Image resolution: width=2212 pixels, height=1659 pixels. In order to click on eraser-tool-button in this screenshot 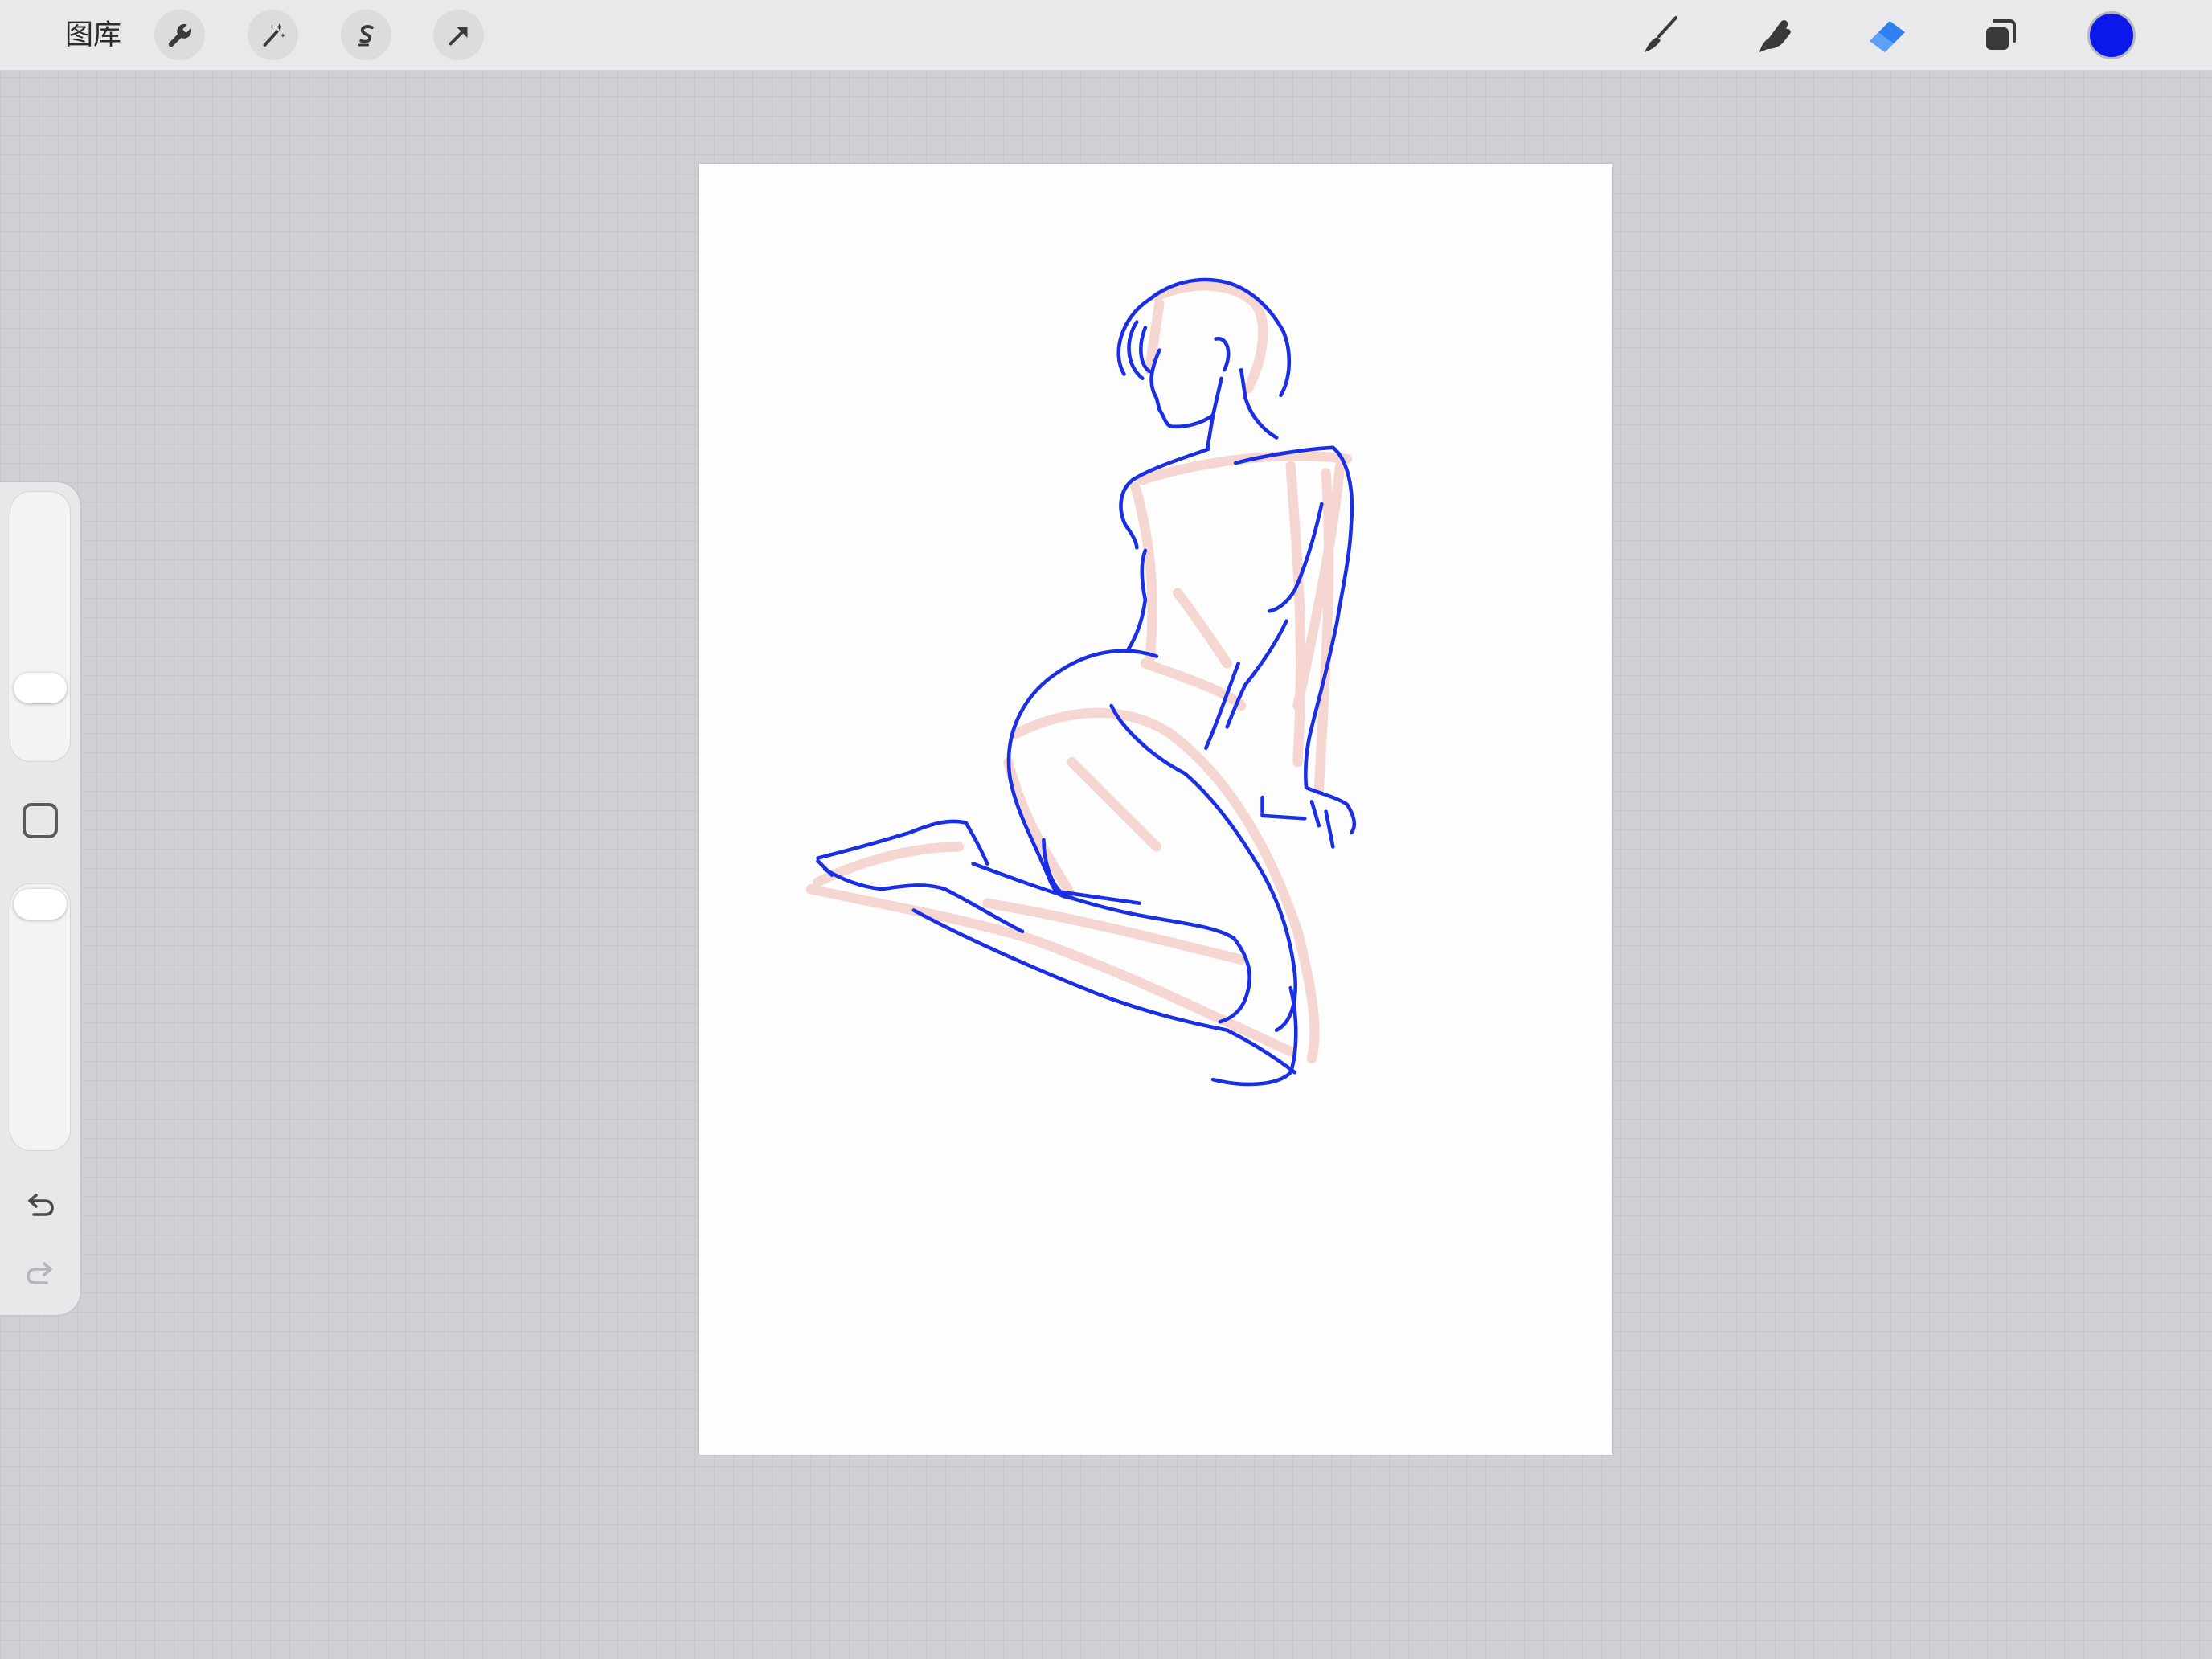, I will do `click(1887, 35)`.